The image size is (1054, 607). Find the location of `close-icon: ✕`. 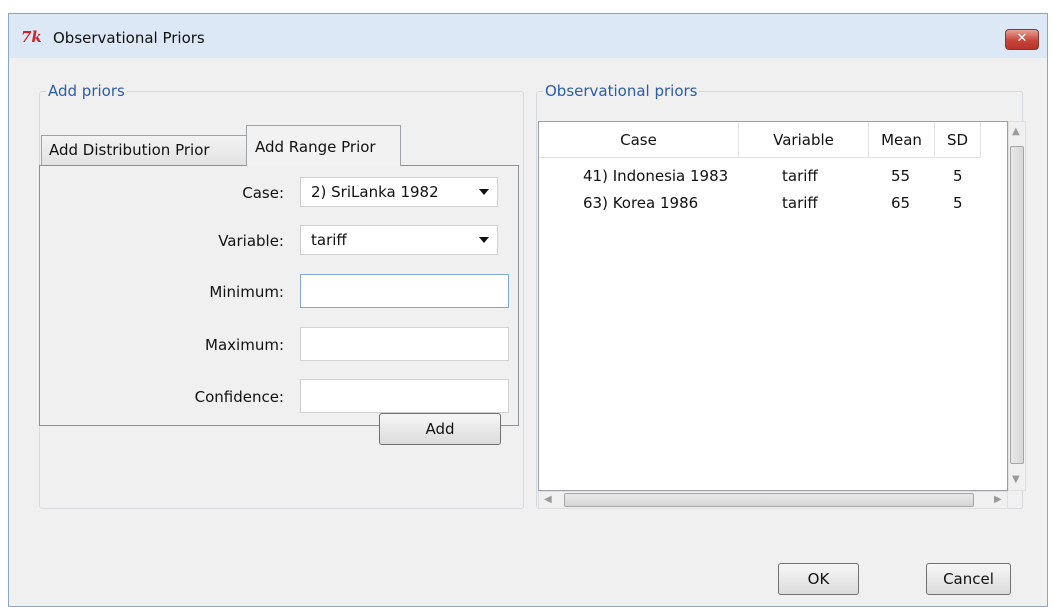

close-icon: ✕ is located at coordinates (1022, 38).